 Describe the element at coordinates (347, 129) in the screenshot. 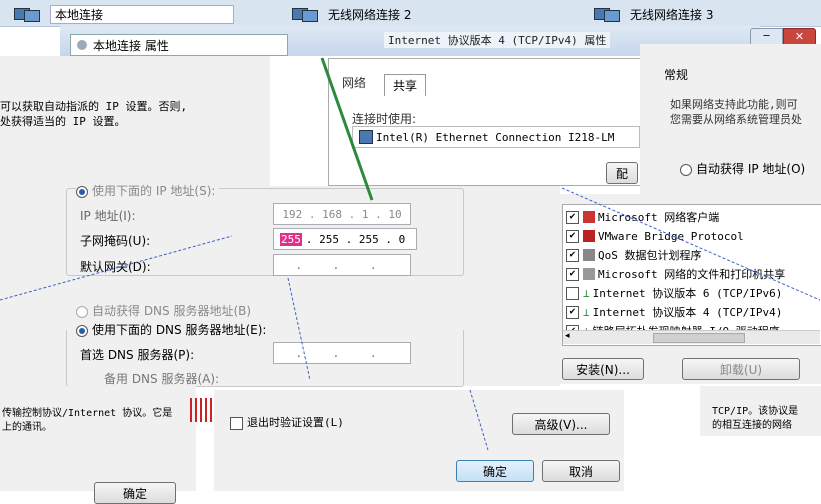

I see `green-annotation-line` at that location.